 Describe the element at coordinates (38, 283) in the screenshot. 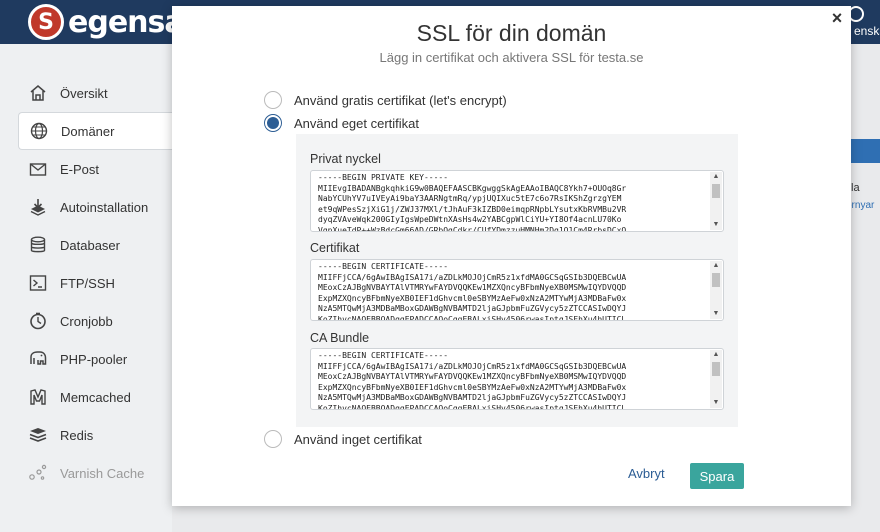

I see `terminal-icon` at that location.